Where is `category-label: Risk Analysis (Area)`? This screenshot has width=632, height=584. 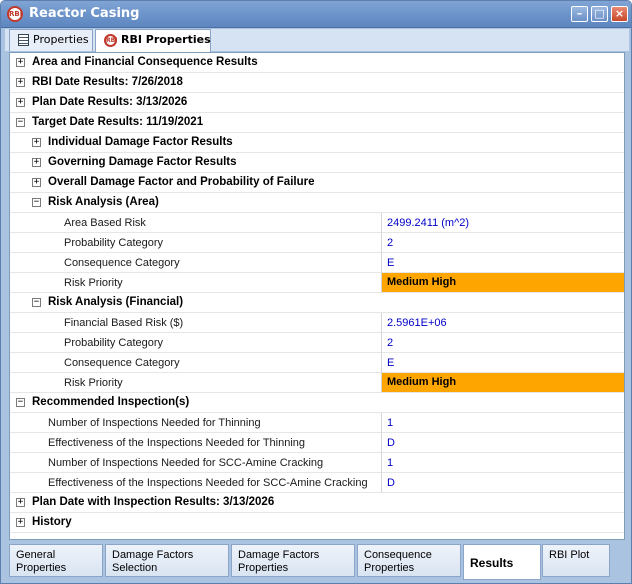 category-label: Risk Analysis (Area) is located at coordinates (103, 202).